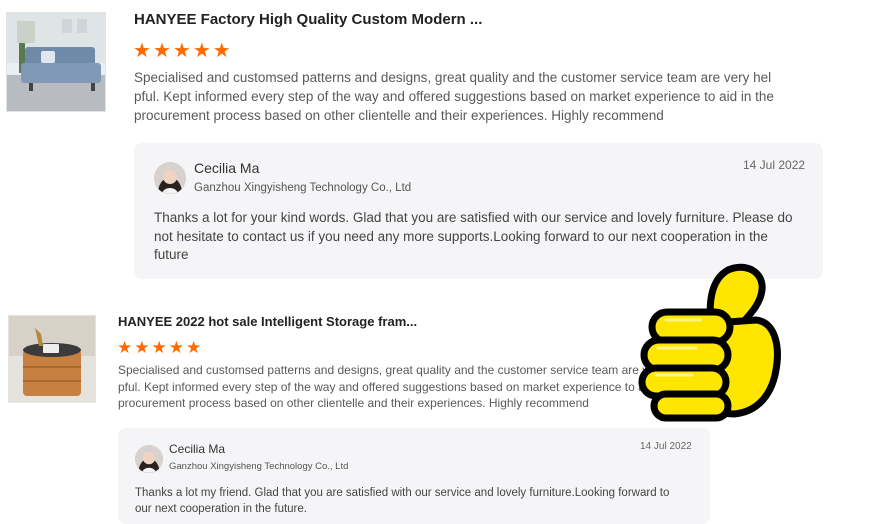 The image size is (869, 524). I want to click on sofa-image, so click(56, 62).